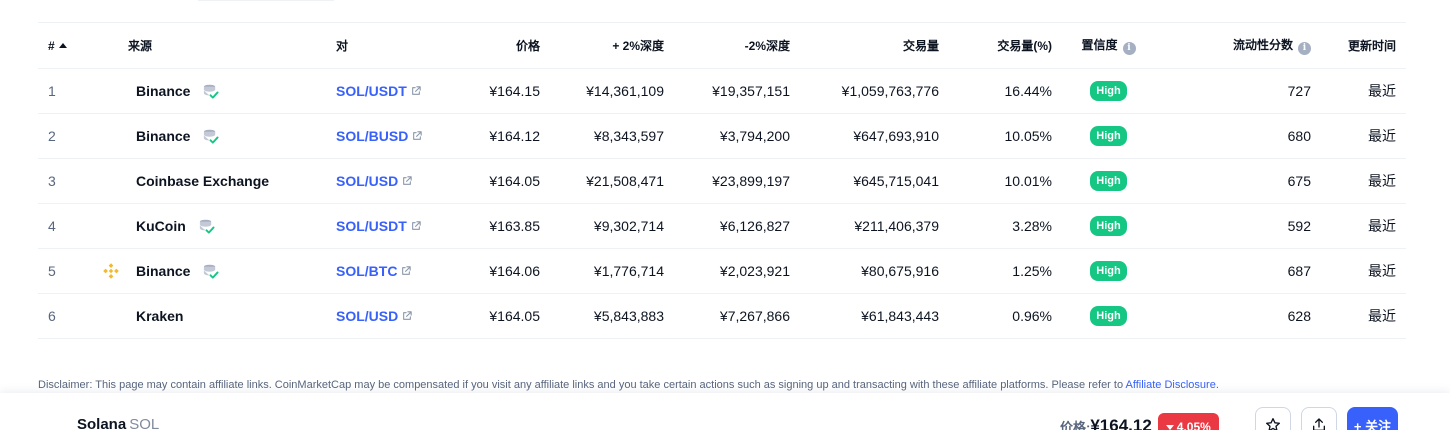  I want to click on exchange-cell: Kraken, so click(219, 316).